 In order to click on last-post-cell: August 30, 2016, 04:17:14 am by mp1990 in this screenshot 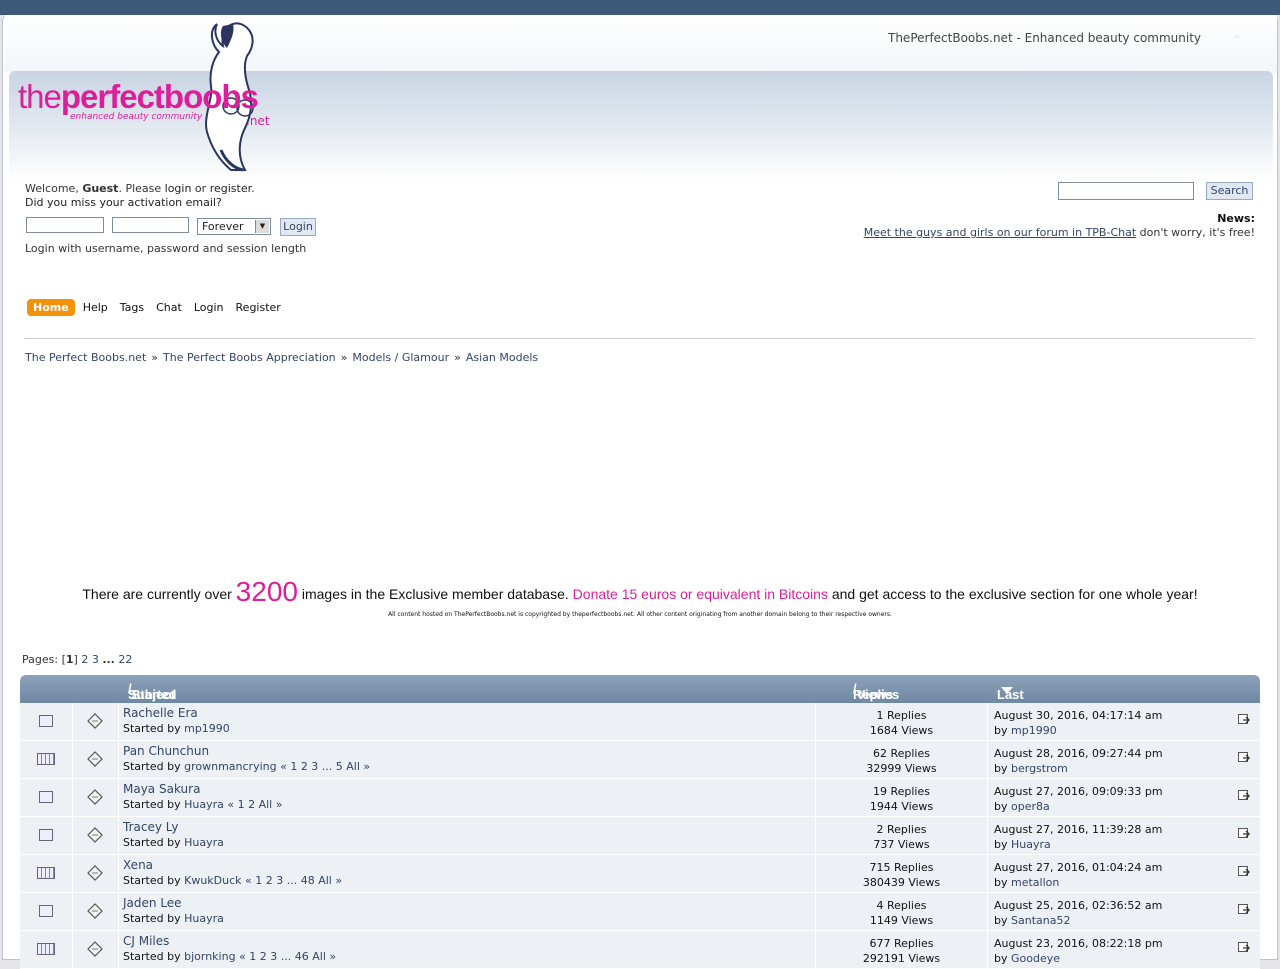, I will do `click(1124, 721)`.